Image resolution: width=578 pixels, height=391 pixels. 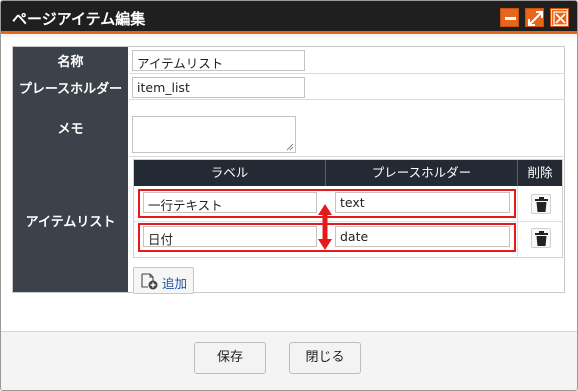 I want to click on save-button: 保存, so click(x=230, y=358).